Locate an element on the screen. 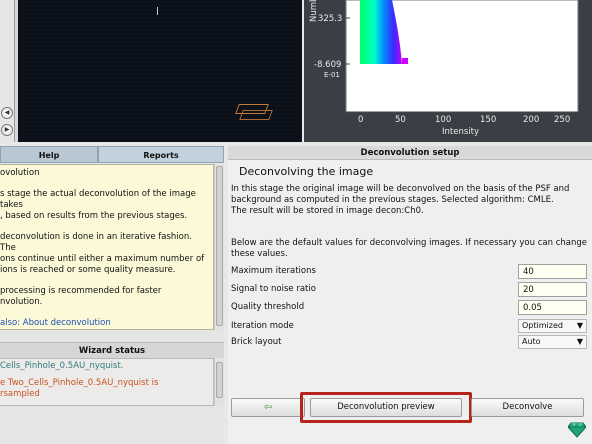 The height and width of the screenshot is (444, 592). param-row-max-iterations: Maximum iterations is located at coordinates (409, 272).